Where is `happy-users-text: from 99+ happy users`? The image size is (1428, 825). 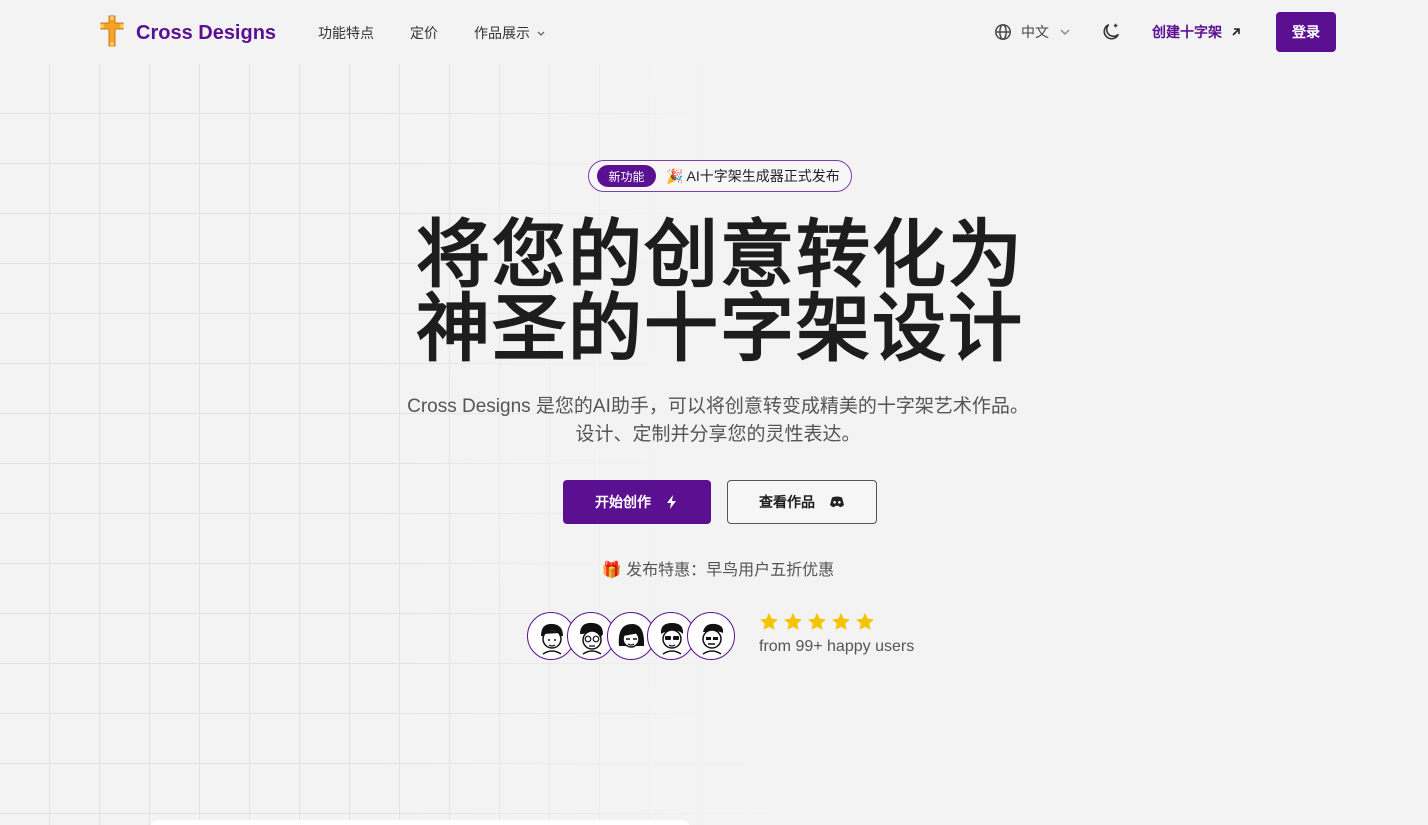 happy-users-text: from 99+ happy users is located at coordinates (837, 646).